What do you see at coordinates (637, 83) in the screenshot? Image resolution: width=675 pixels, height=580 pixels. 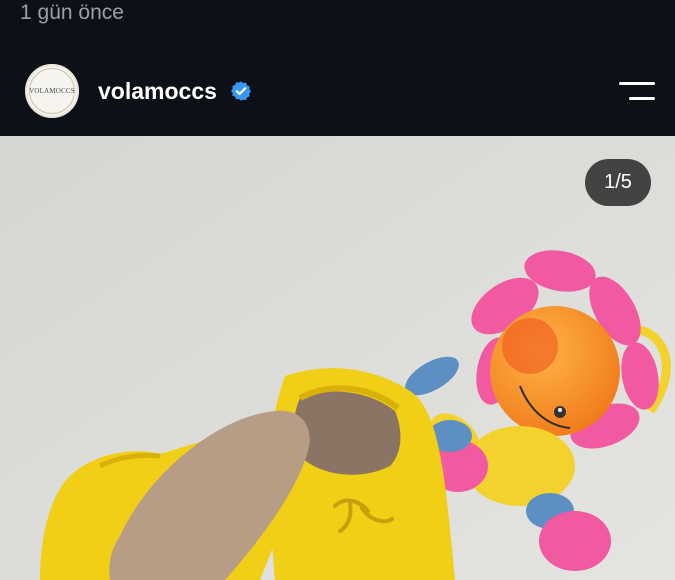 I see `menu-line-top` at bounding box center [637, 83].